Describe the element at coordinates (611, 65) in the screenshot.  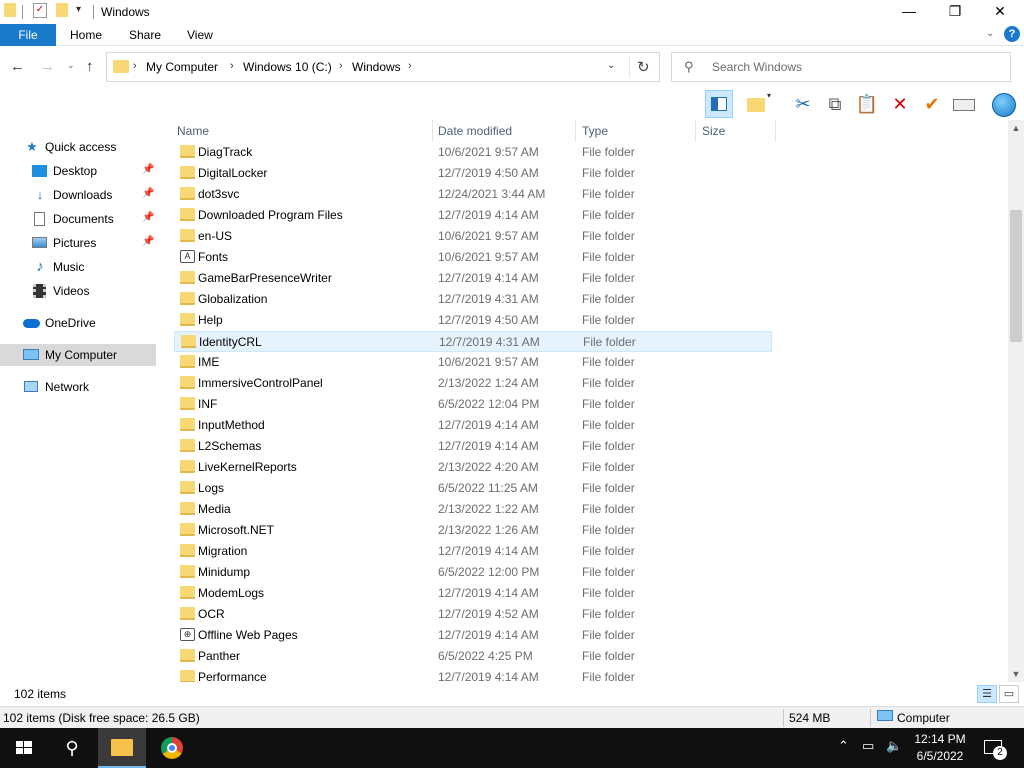
I see `address-dropdown-icon: ⌄` at that location.